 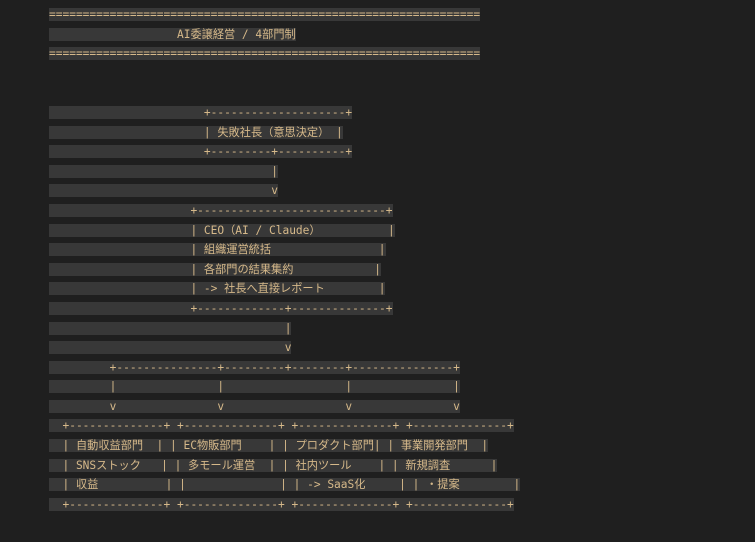 What do you see at coordinates (399, 133) in the screenshot?
I see `text-line: | 失敗社長（意思決定） |` at bounding box center [399, 133].